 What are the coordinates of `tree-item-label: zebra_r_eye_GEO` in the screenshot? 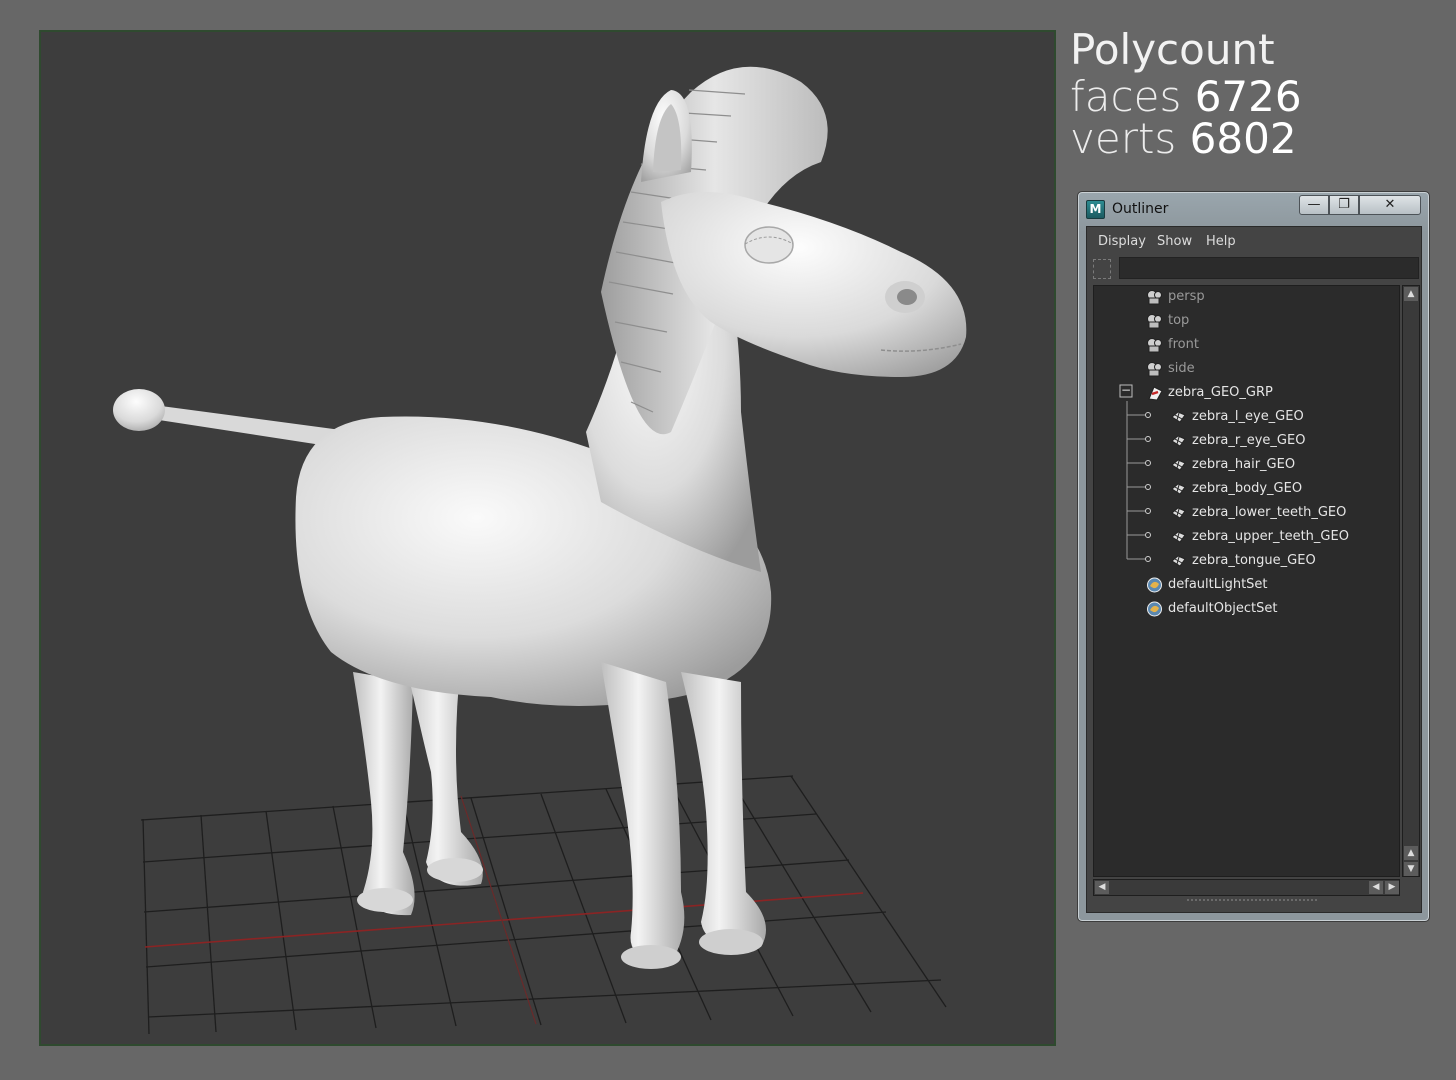 It's located at (1249, 440).